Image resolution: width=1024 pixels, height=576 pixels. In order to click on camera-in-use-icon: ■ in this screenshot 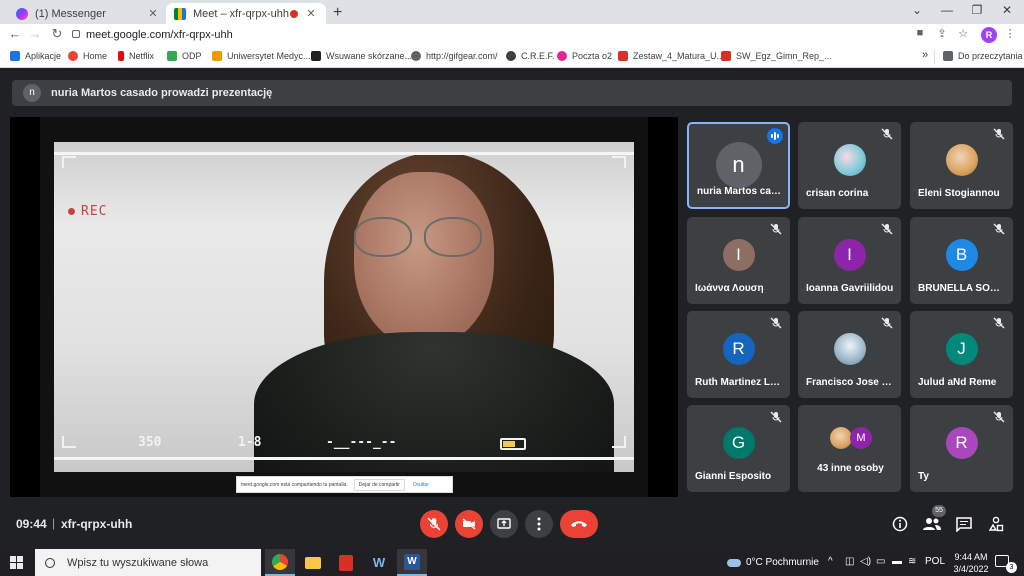, I will do `click(920, 33)`.